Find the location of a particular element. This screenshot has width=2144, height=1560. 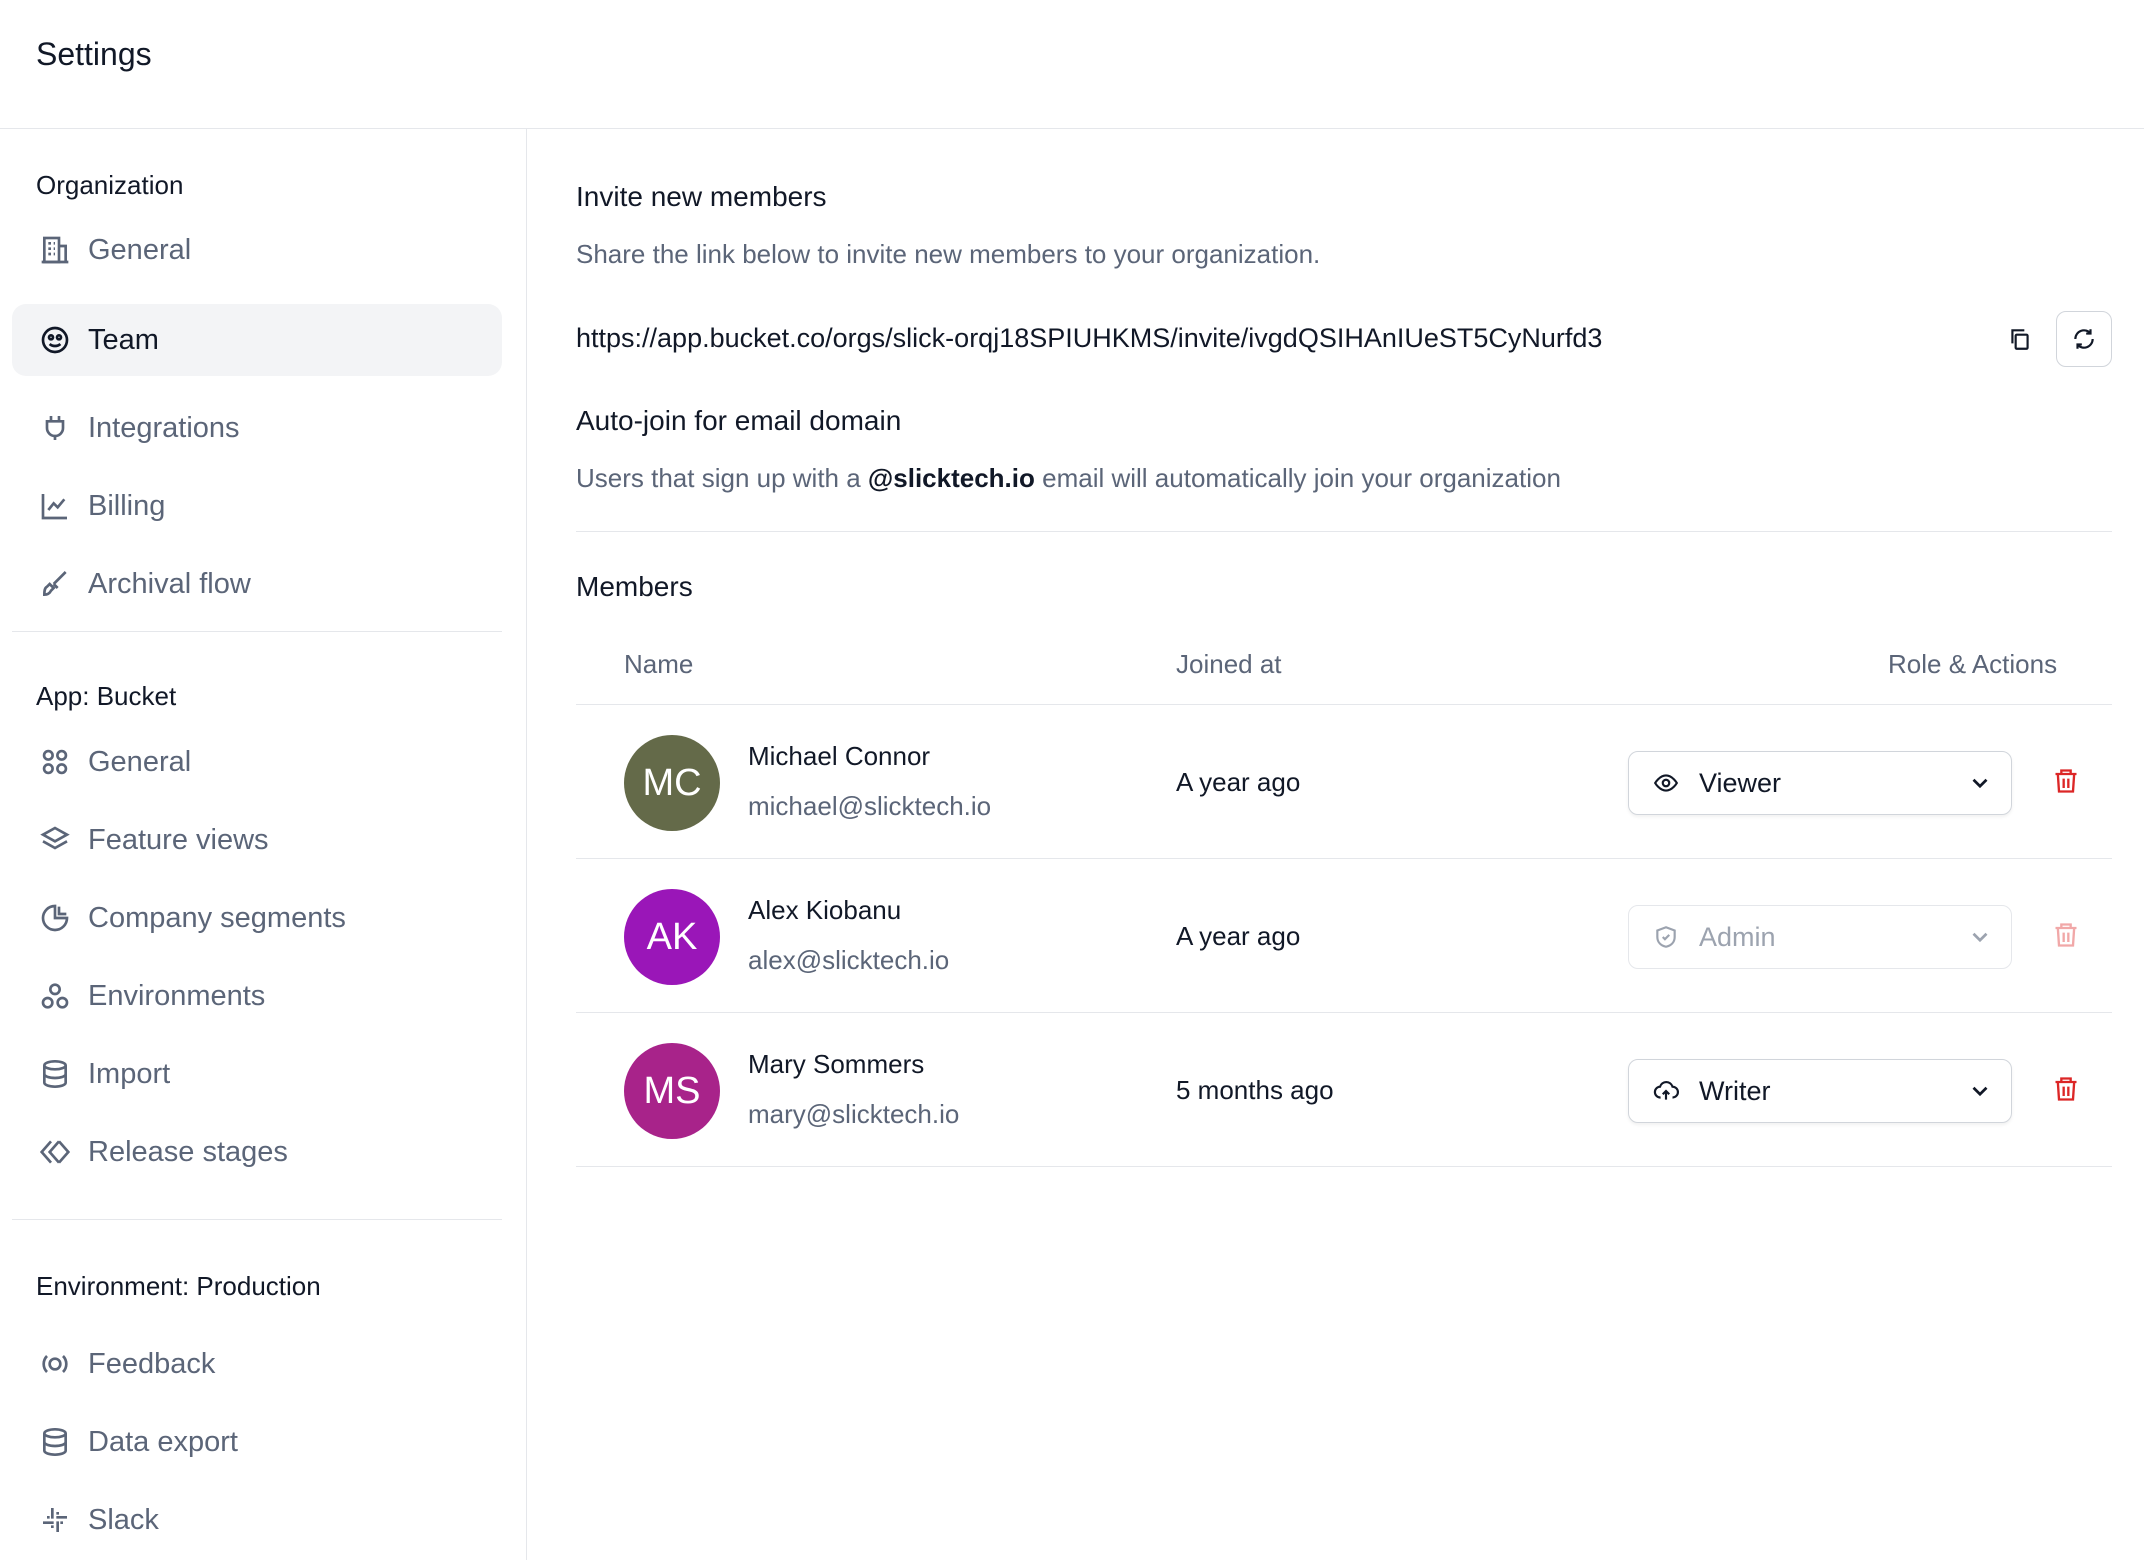

slack-icon is located at coordinates (55, 1520).